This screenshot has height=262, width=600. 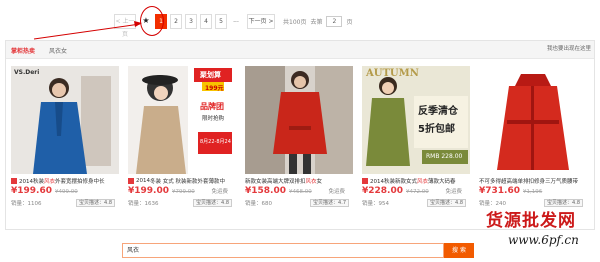 I want to click on promo-tag: 聚划算, so click(x=210, y=75).